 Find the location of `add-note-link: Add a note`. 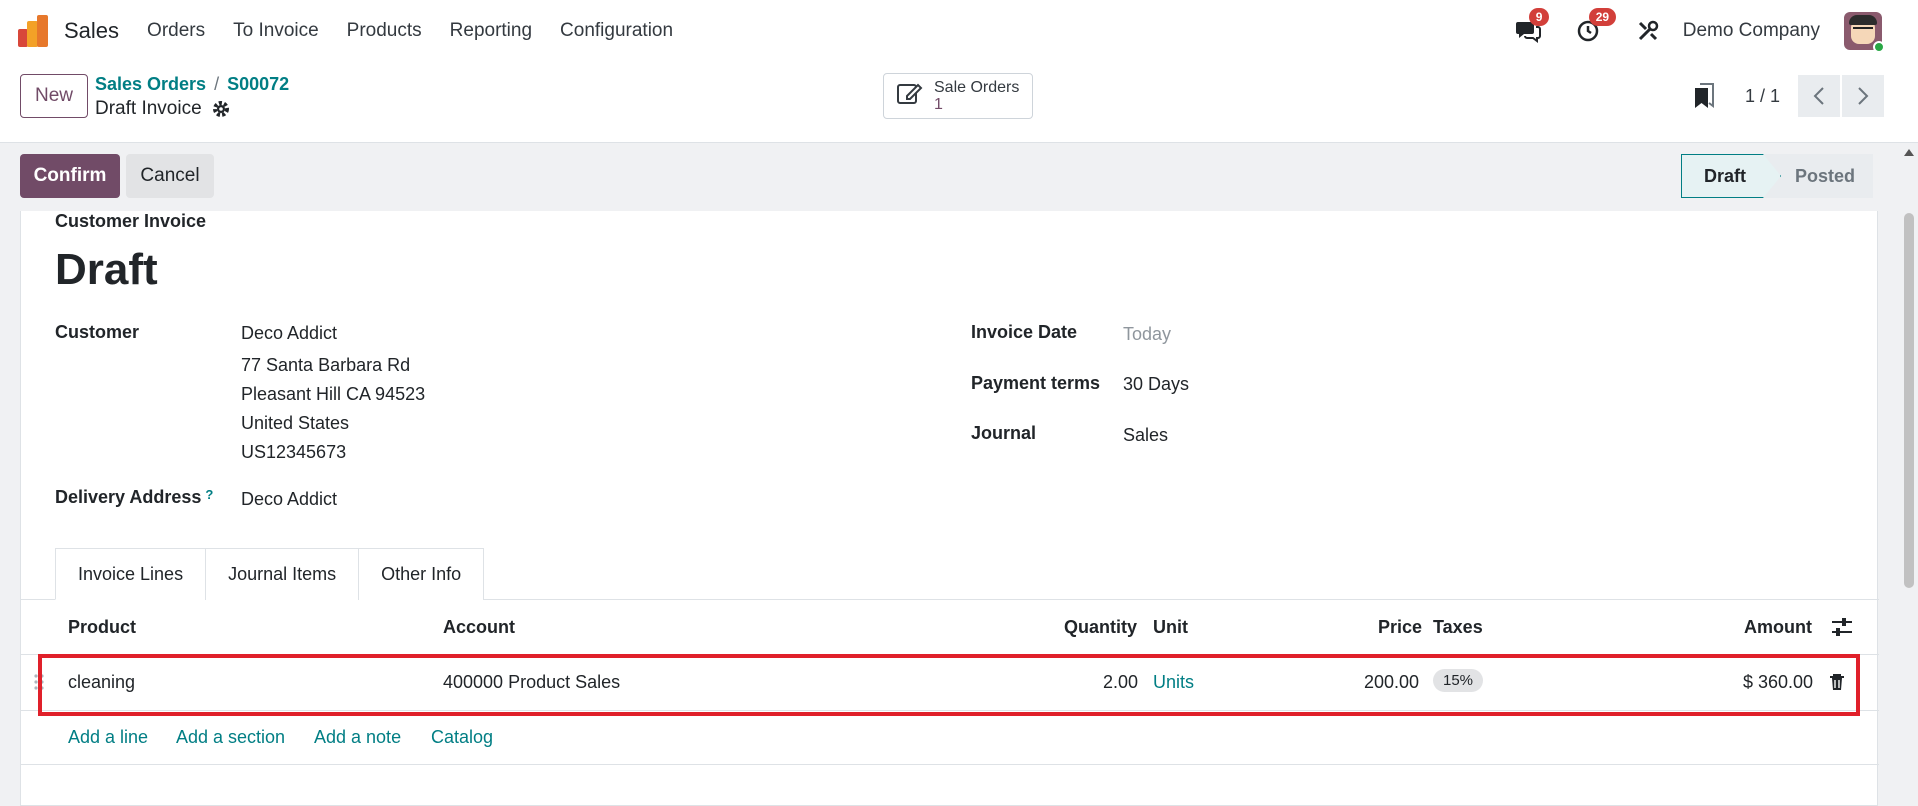

add-note-link: Add a note is located at coordinates (357, 737).